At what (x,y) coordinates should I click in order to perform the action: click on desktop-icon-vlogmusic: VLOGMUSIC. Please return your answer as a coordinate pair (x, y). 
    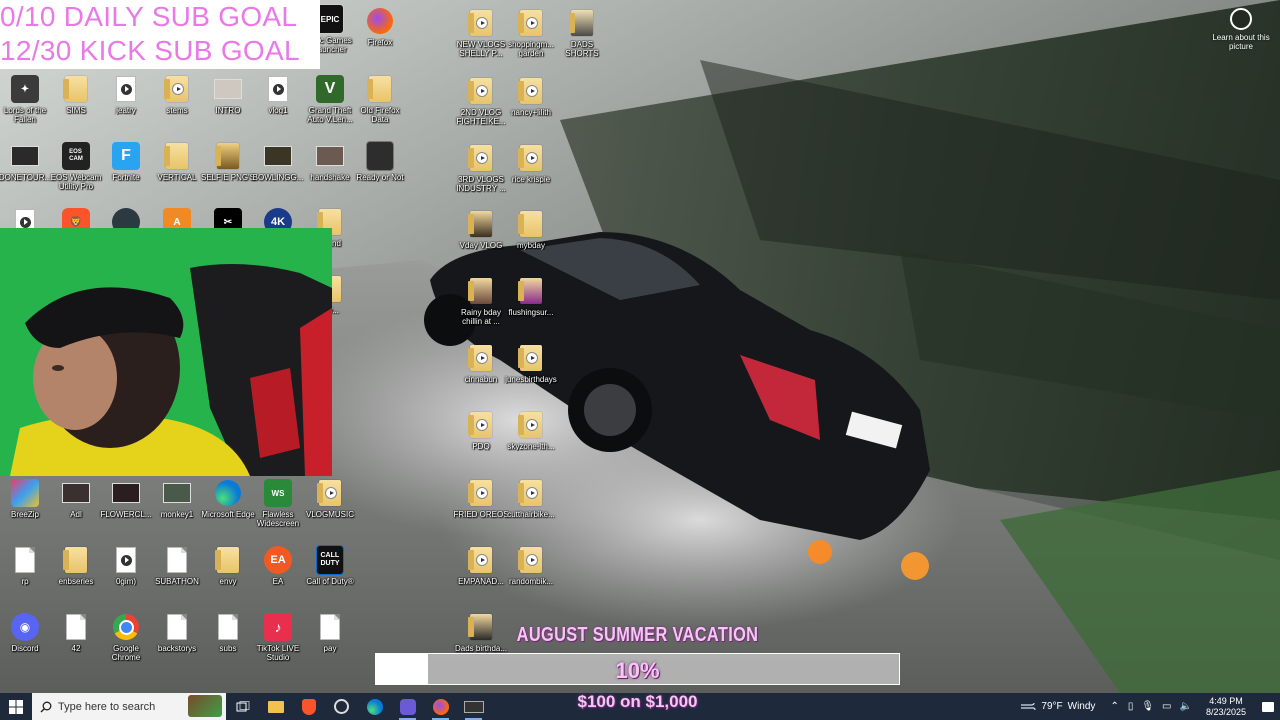
    Looking at the image, I should click on (330, 498).